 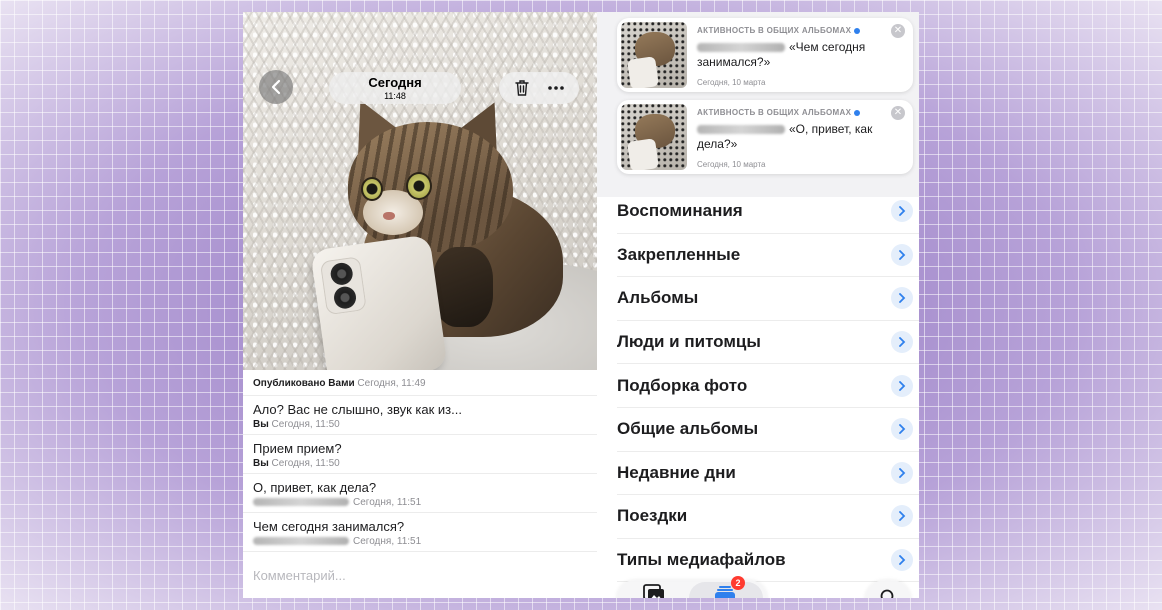 I want to click on published-time: Сегодня, 11:49, so click(x=391, y=383).